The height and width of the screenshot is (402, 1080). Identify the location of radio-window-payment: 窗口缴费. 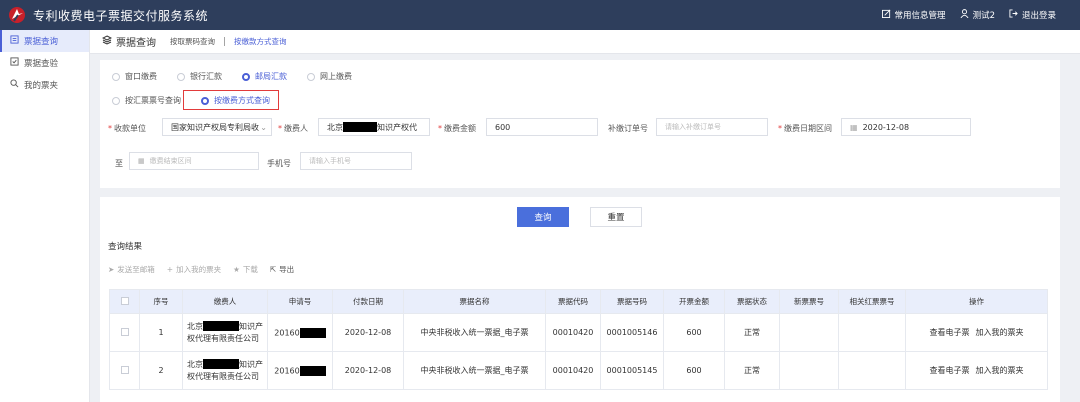
(134, 76).